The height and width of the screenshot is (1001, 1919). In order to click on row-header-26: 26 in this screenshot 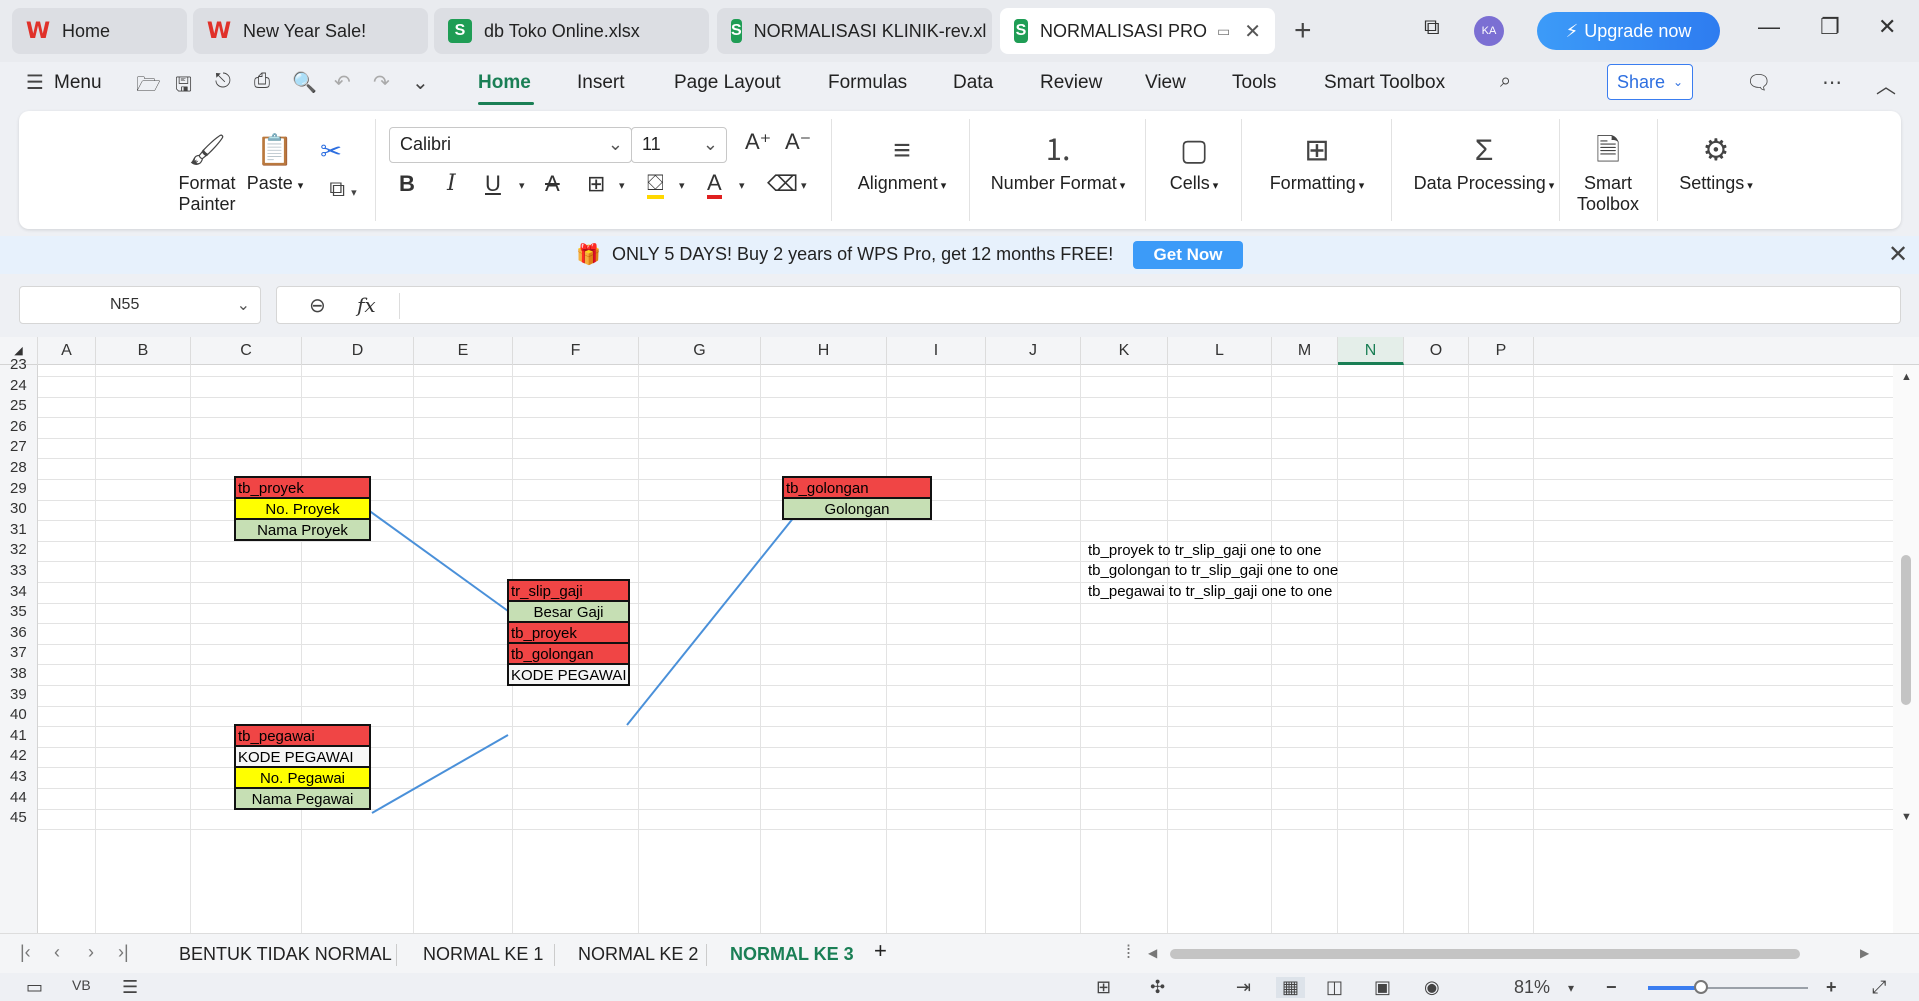, I will do `click(19, 428)`.